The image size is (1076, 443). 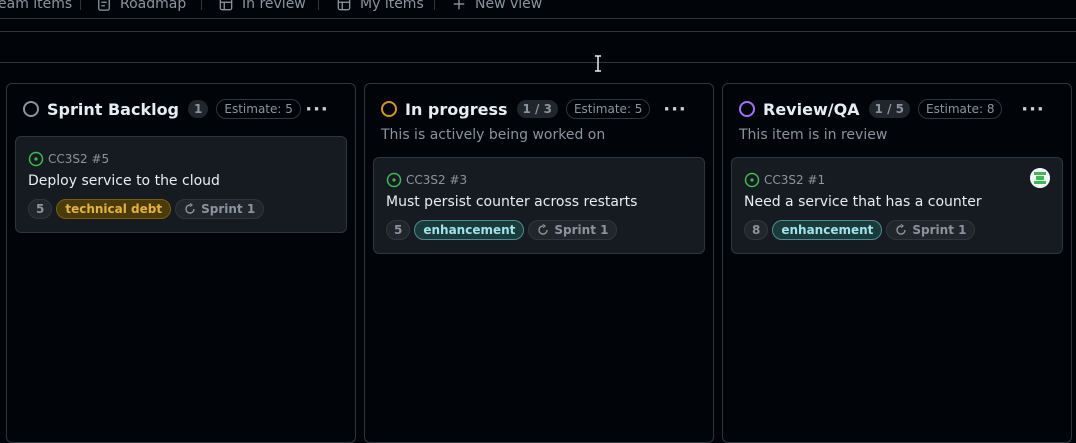 What do you see at coordinates (437, 180) in the screenshot?
I see `issue-id: CC3S2 #3` at bounding box center [437, 180].